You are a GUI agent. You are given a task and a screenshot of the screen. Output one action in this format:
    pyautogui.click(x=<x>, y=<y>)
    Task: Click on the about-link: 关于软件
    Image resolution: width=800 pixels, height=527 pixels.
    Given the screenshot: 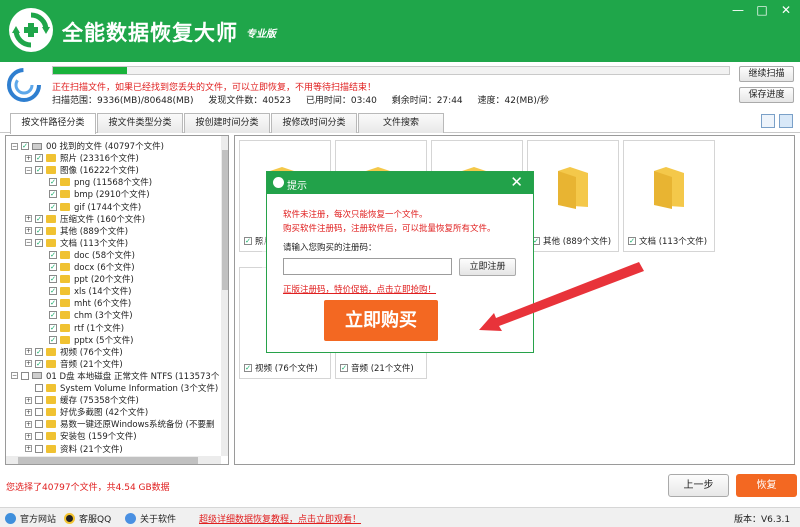 What is the action you would take?
    pyautogui.click(x=150, y=518)
    